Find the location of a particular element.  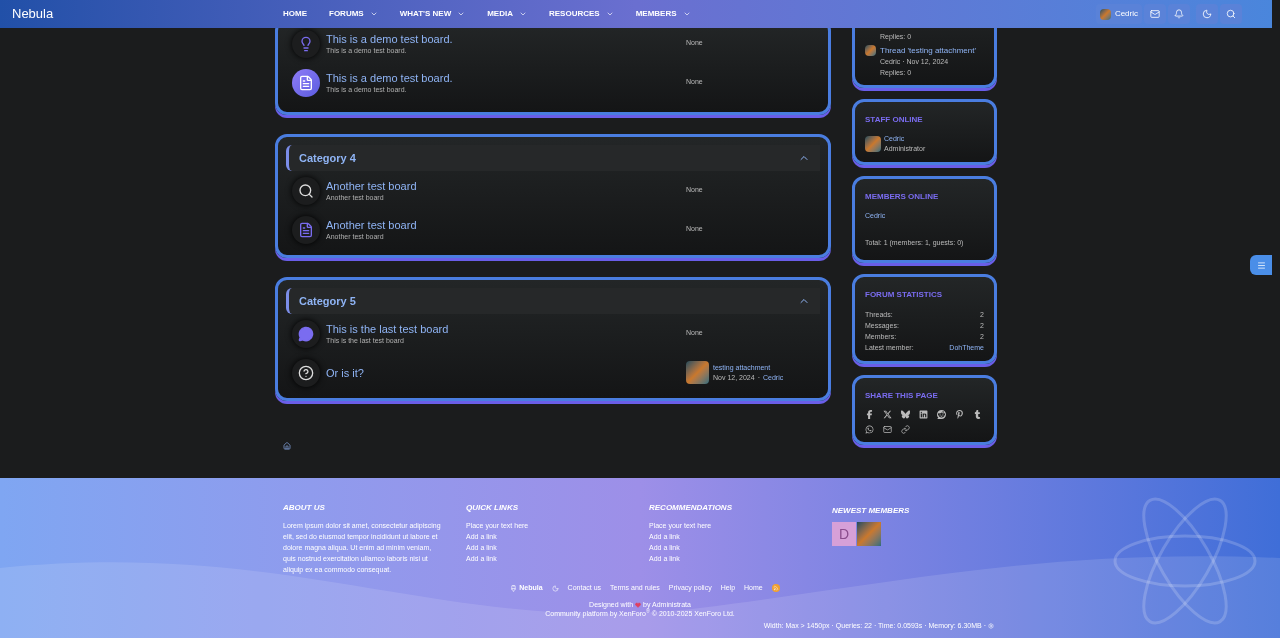

pinterest-icon is located at coordinates (959, 414).